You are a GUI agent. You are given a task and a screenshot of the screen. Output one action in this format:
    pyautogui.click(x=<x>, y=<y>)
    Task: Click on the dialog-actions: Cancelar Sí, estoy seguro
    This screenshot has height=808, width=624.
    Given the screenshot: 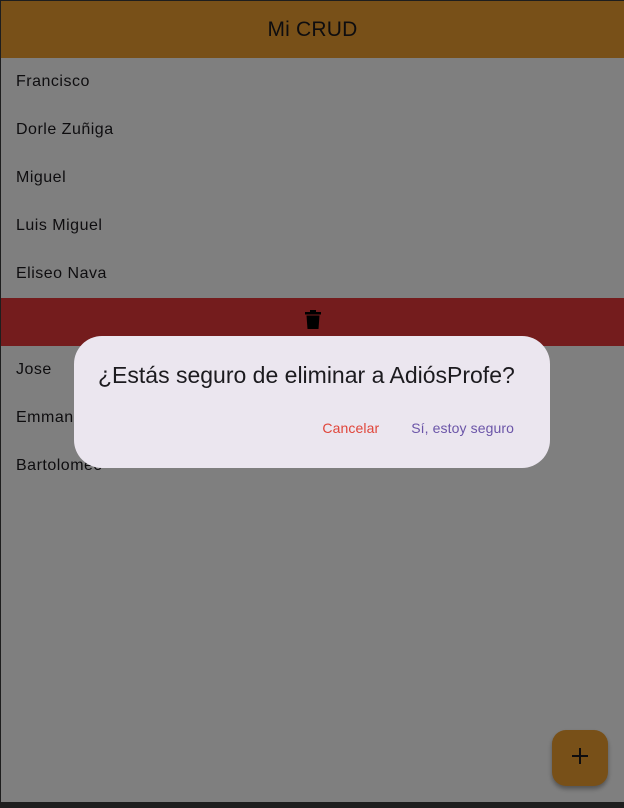 What is the action you would take?
    pyautogui.click(x=418, y=428)
    